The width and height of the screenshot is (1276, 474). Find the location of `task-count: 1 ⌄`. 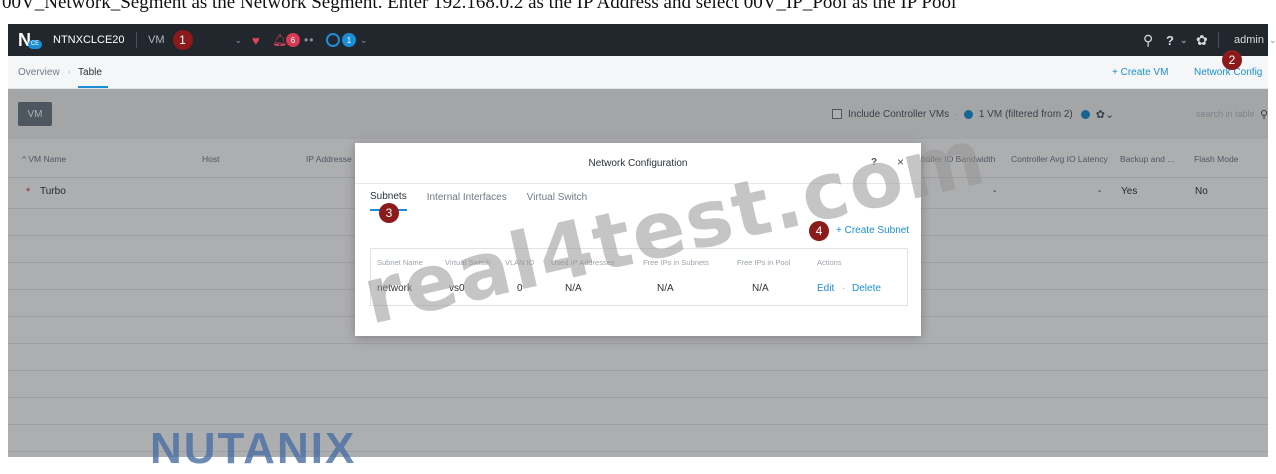

task-count: 1 ⌄ is located at coordinates (355, 40).